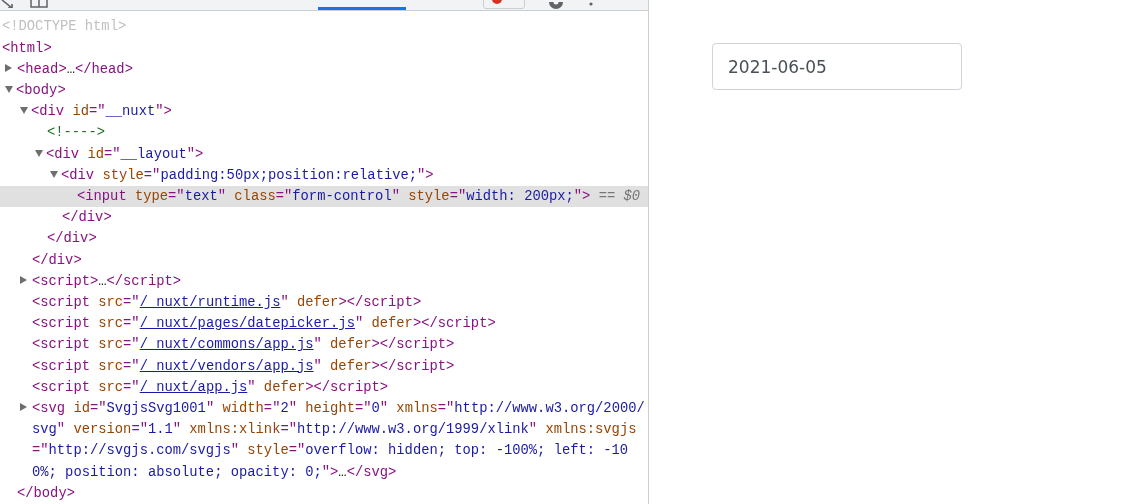  I want to click on file-link: /_nuxt/vendors/app.js, so click(226, 366).